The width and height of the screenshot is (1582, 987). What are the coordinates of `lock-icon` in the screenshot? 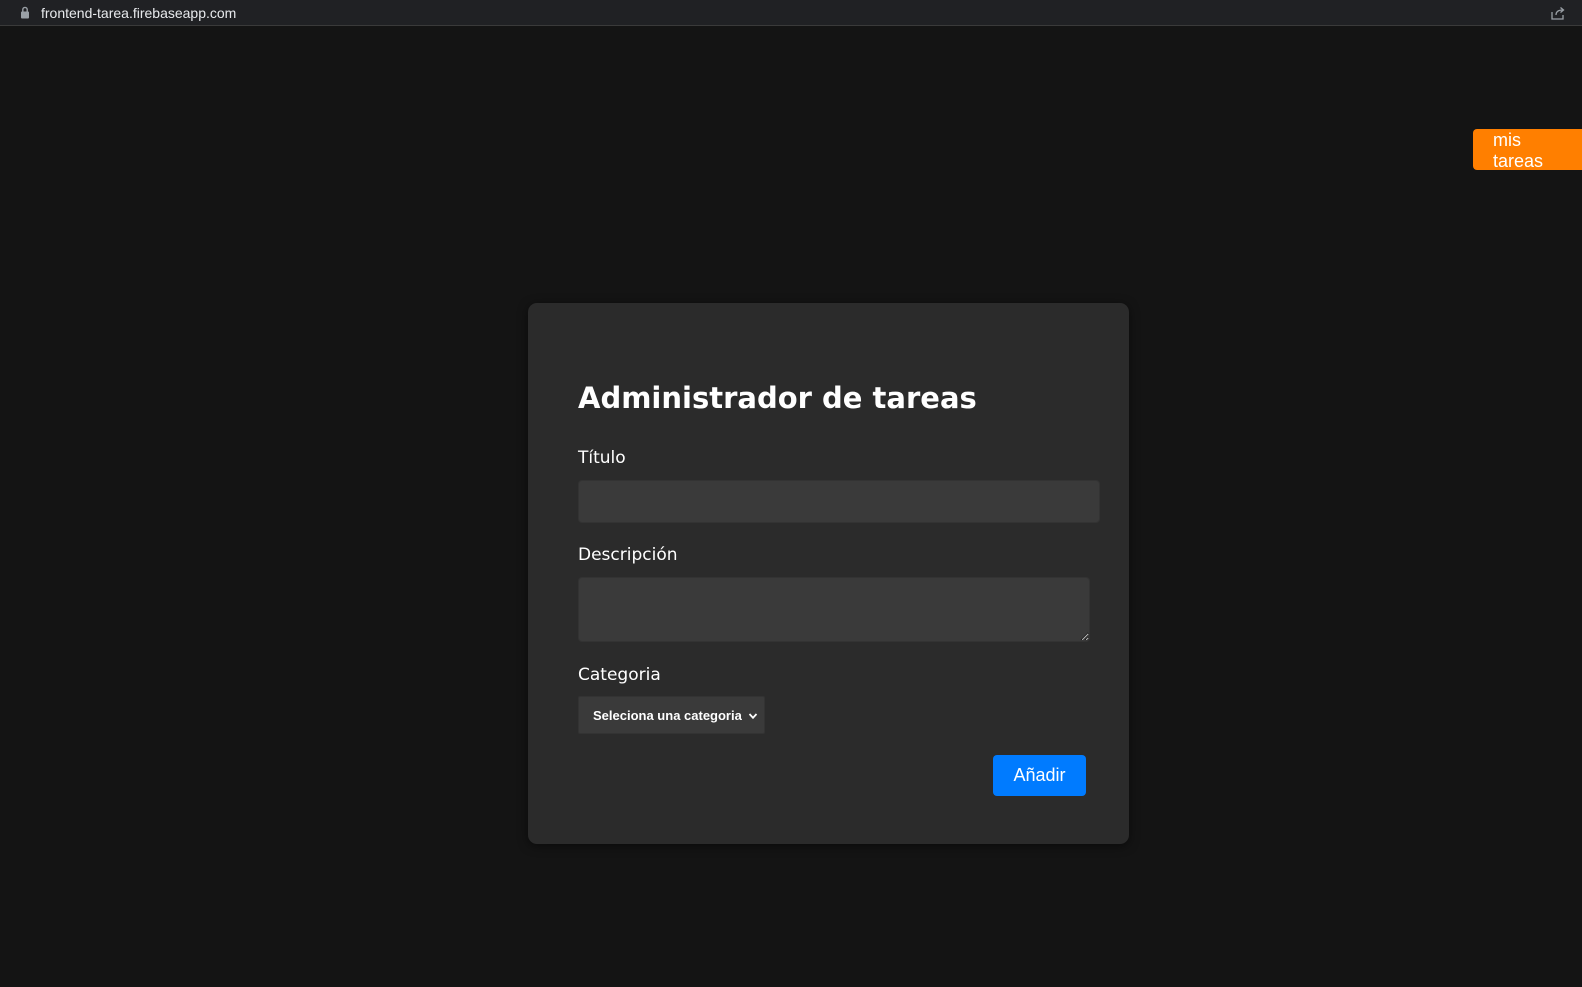 It's located at (25, 12).